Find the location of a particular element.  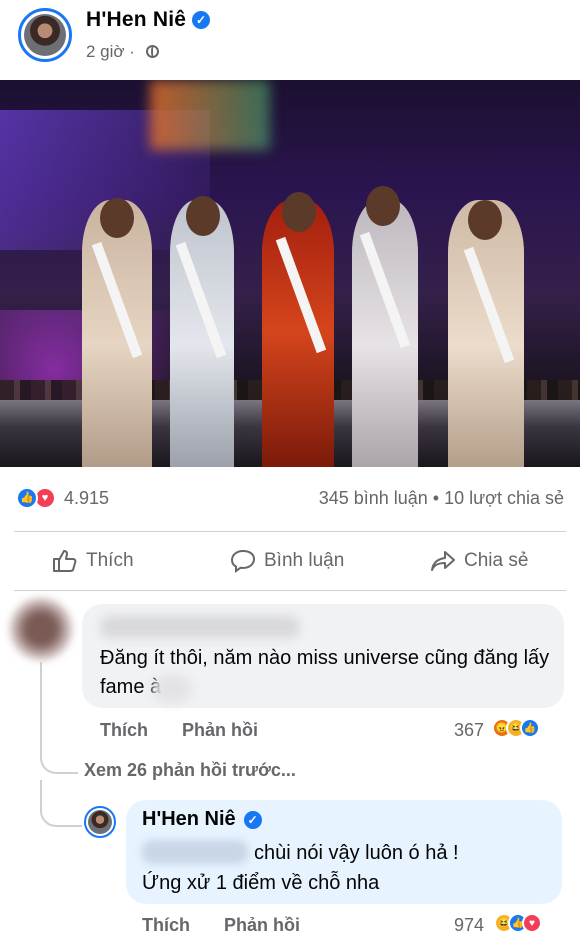

comment-bubble-icon is located at coordinates (243, 561).